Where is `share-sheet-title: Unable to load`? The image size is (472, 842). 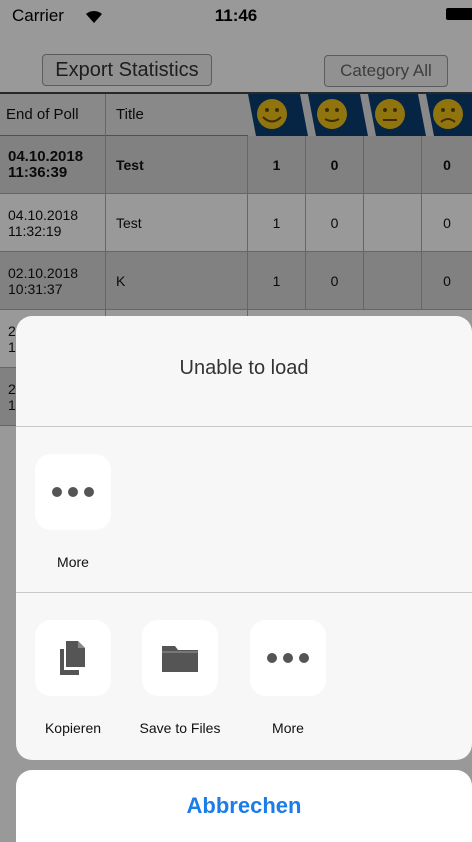 share-sheet-title: Unable to load is located at coordinates (244, 368).